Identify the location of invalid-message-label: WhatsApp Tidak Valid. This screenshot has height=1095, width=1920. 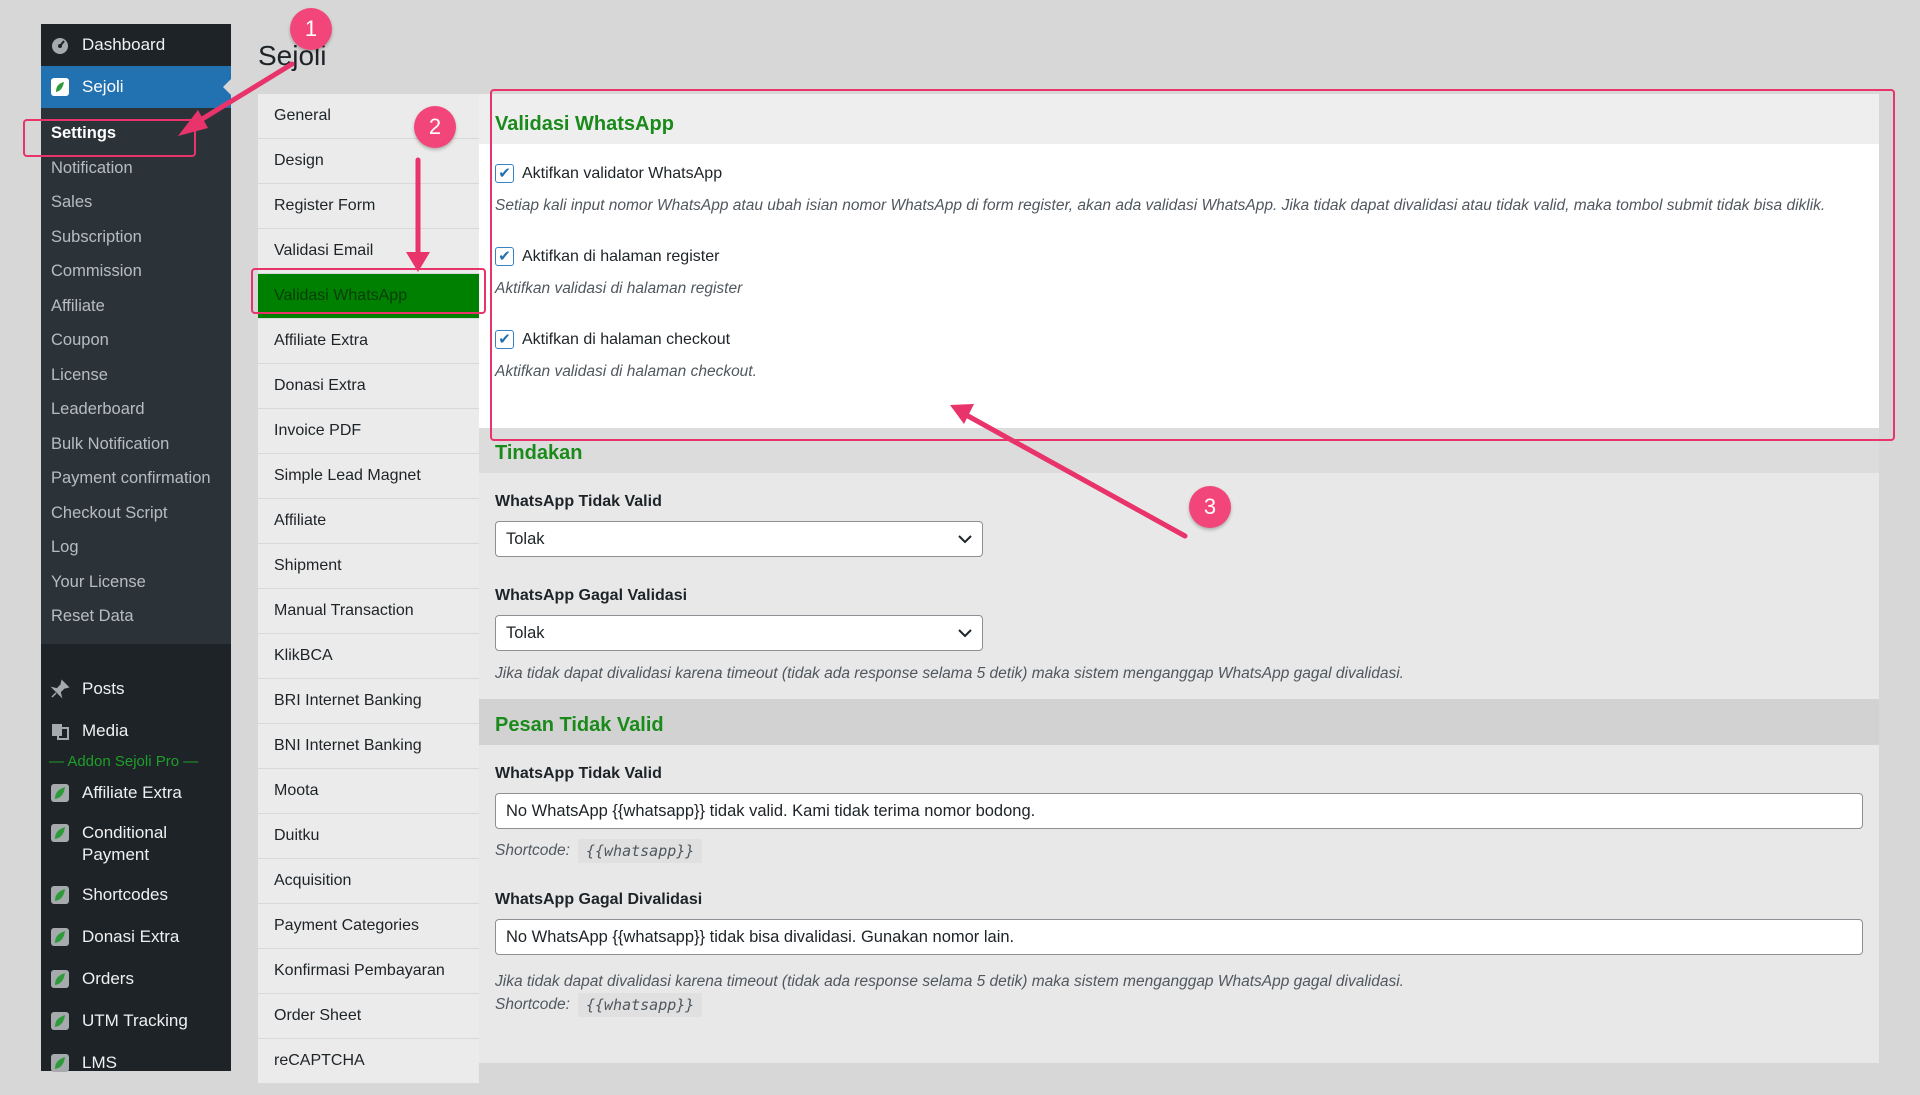
(578, 773).